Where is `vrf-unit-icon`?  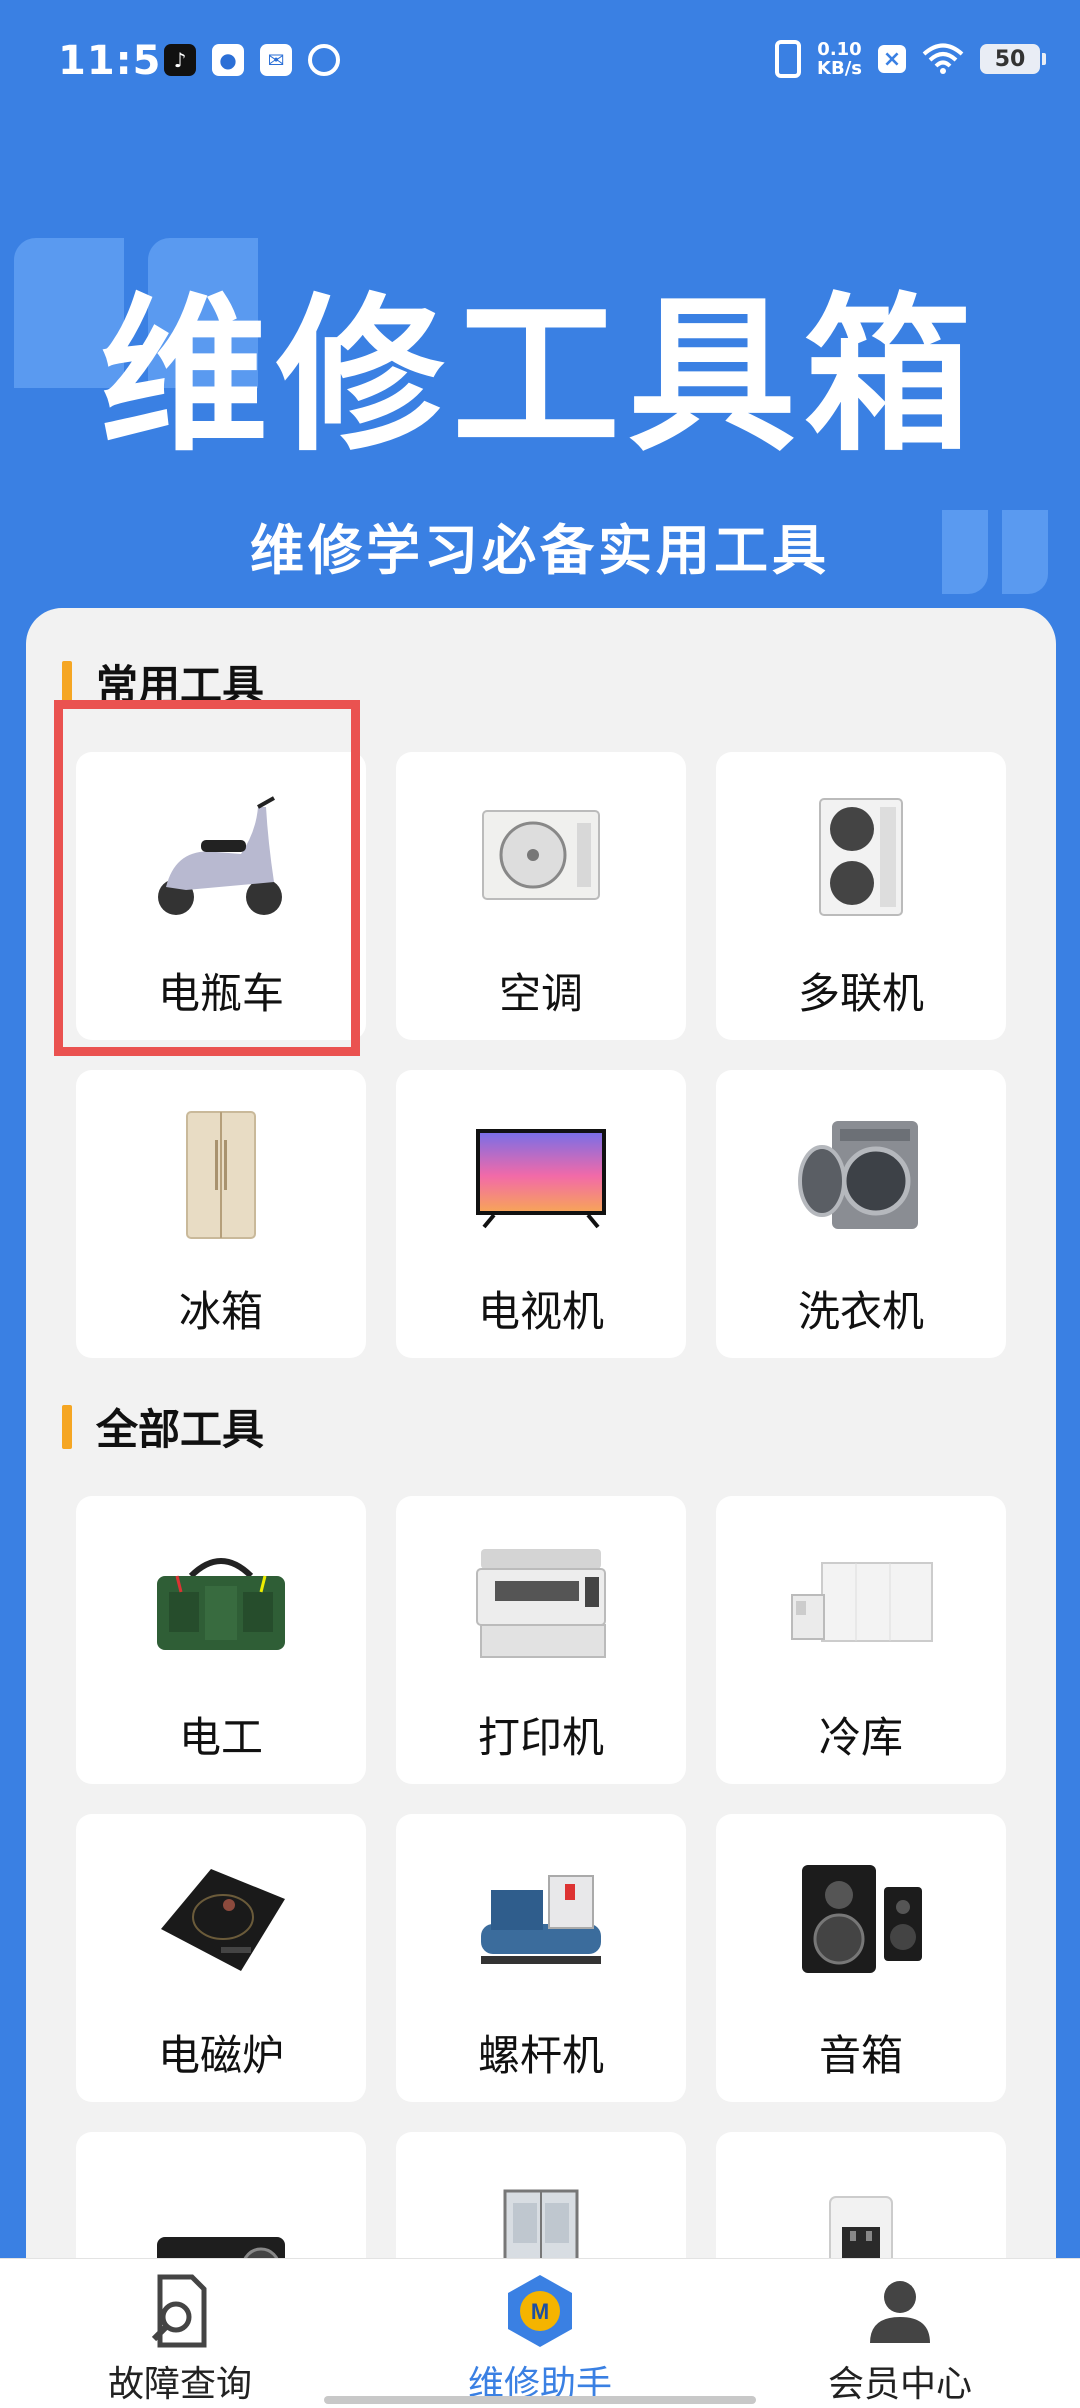 vrf-unit-icon is located at coordinates (861, 857).